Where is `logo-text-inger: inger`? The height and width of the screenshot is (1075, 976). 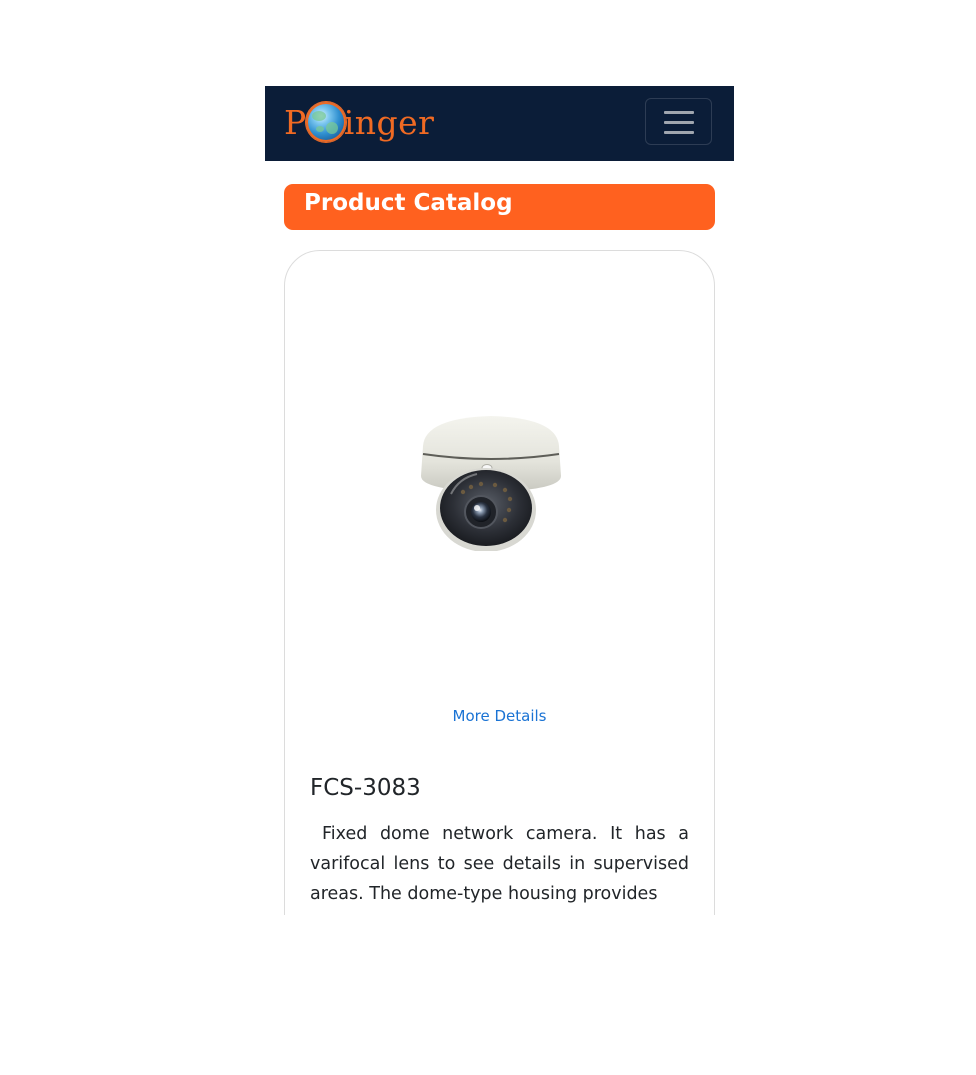 logo-text-inger: inger is located at coordinates (389, 122).